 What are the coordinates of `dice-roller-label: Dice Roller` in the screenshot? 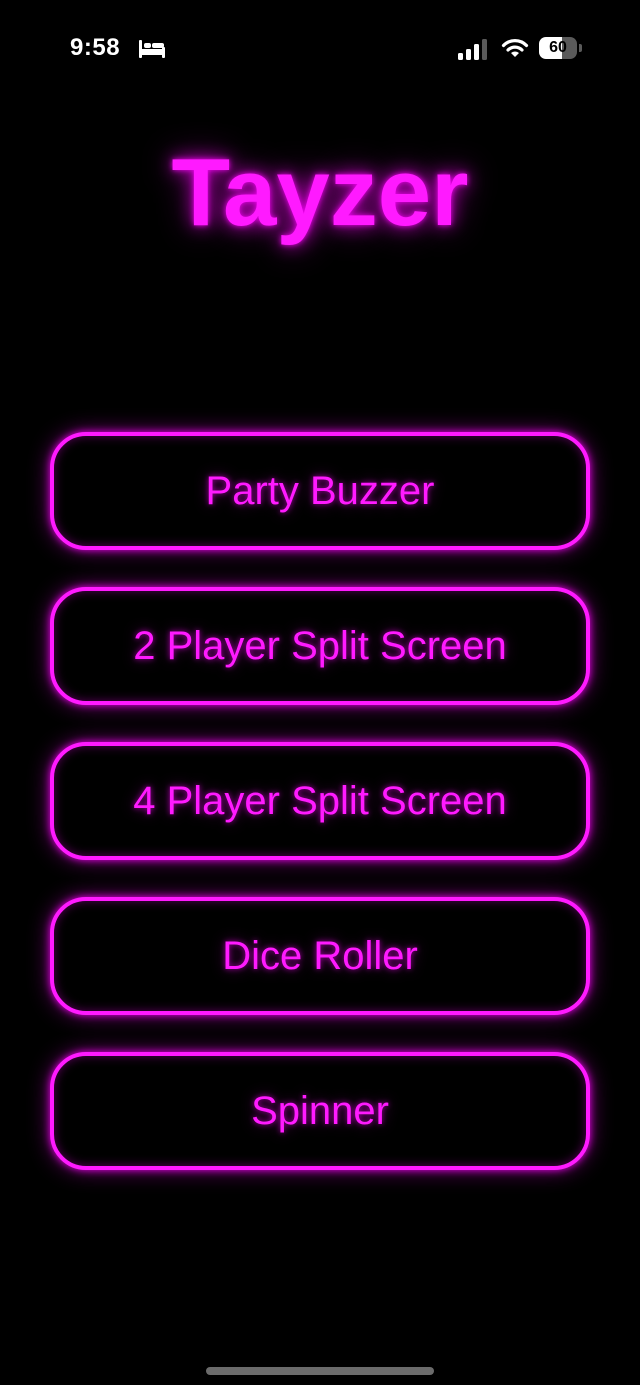 It's located at (320, 956).